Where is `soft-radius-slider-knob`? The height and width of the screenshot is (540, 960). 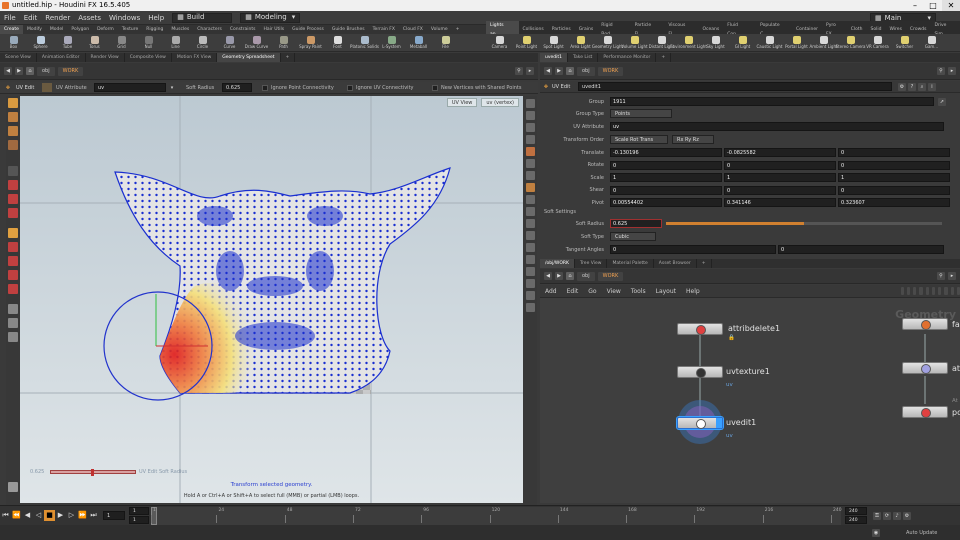 soft-radius-slider-knob is located at coordinates (93, 472).